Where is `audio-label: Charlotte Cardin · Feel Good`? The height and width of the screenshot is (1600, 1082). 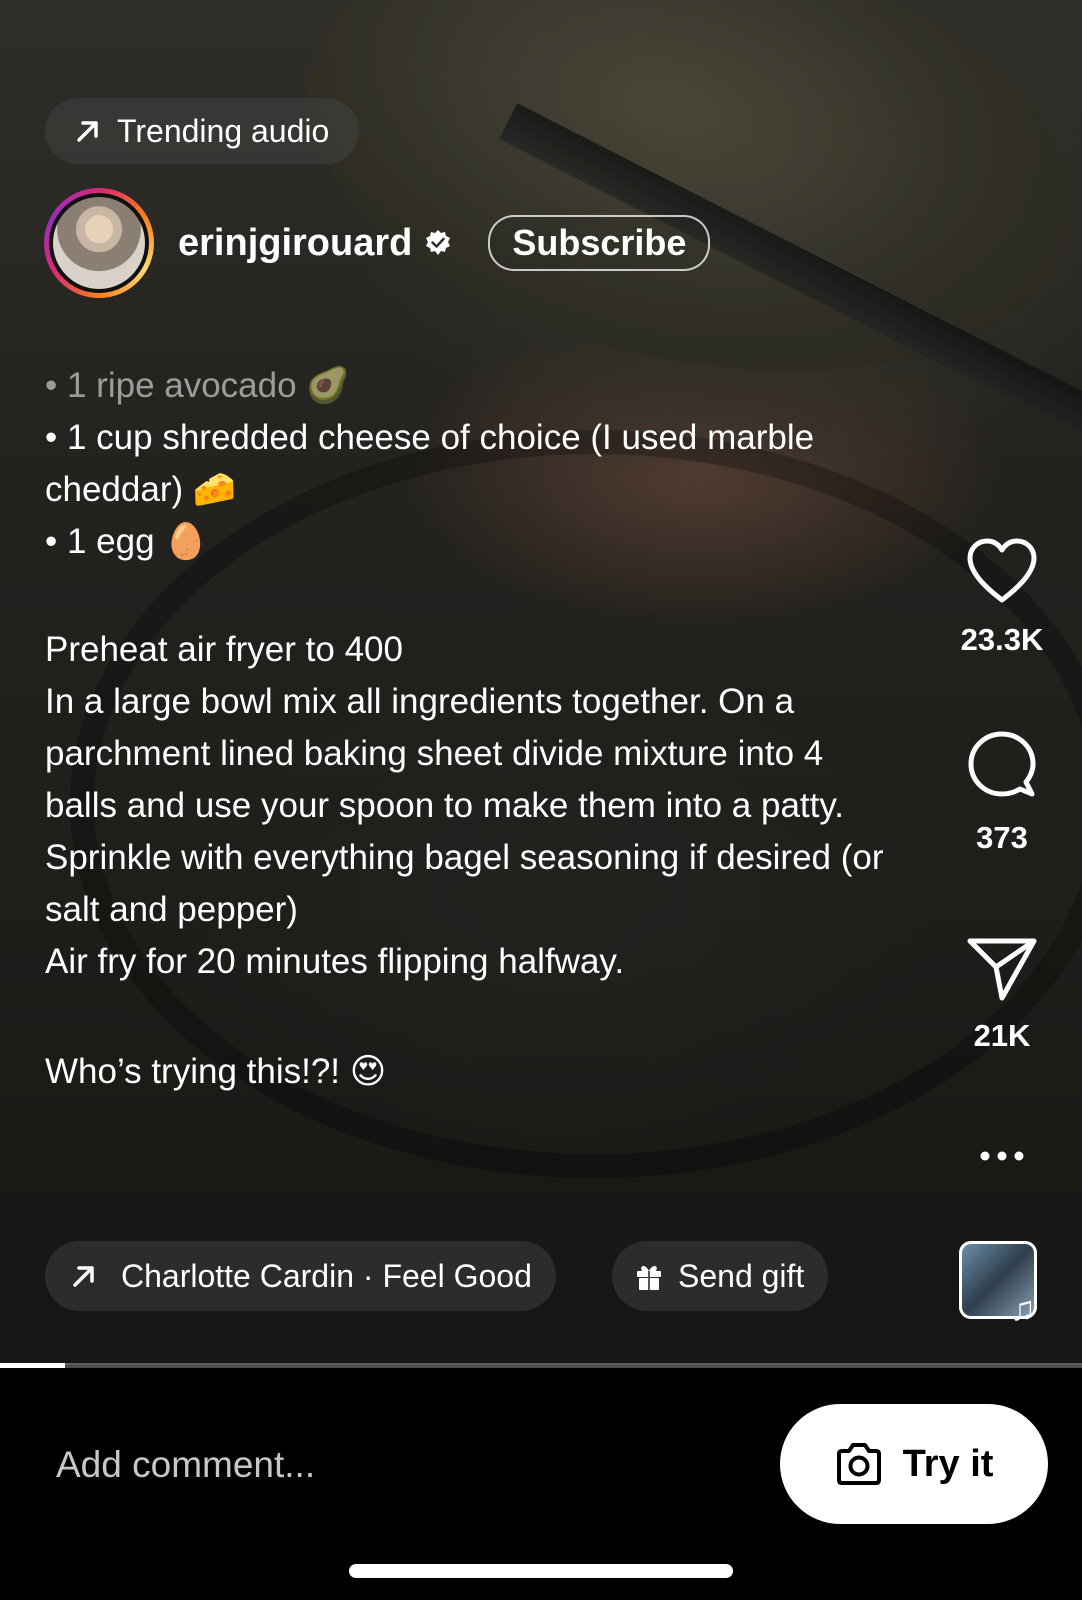 audio-label: Charlotte Cardin · Feel Good is located at coordinates (326, 1275).